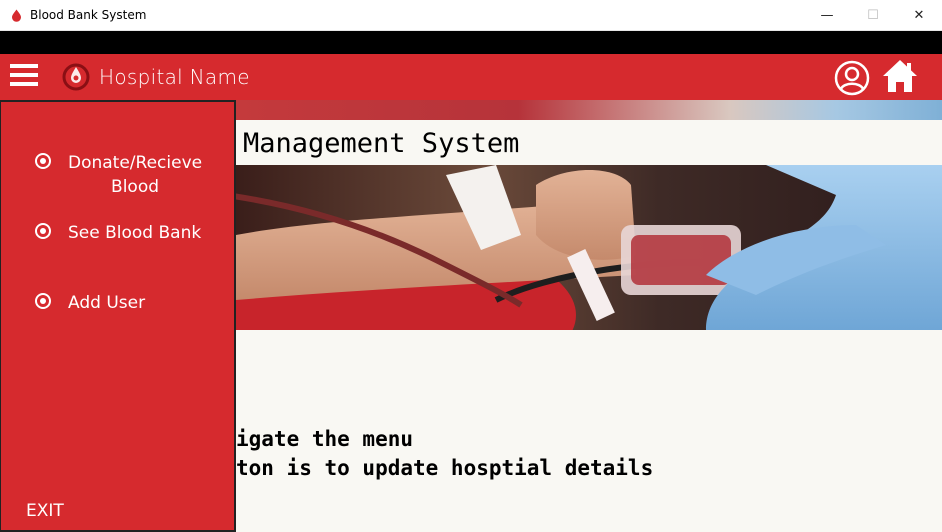 The height and width of the screenshot is (532, 942). What do you see at coordinates (471, 15) in the screenshot?
I see `window-titlebar: Blood Bank System — ☐ ✕` at bounding box center [471, 15].